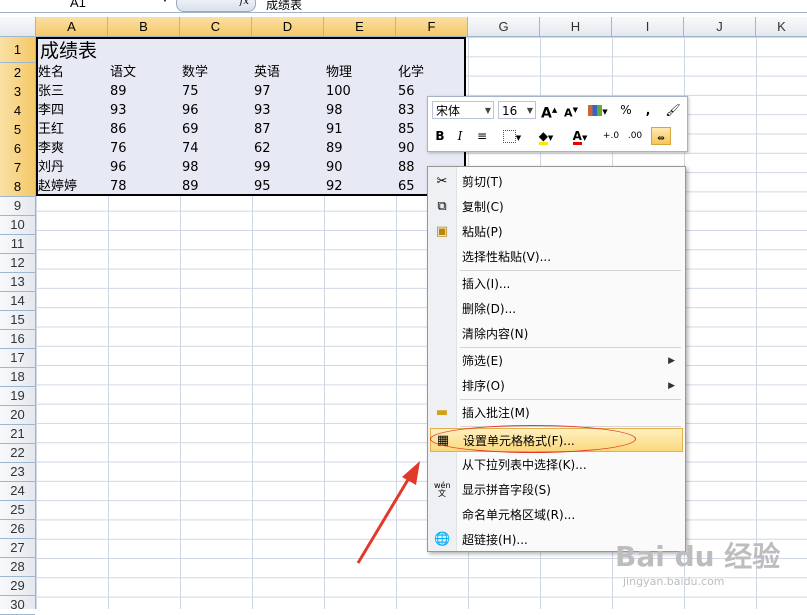 This screenshot has width=807, height=615. I want to click on row-header: 5, so click(17, 130).